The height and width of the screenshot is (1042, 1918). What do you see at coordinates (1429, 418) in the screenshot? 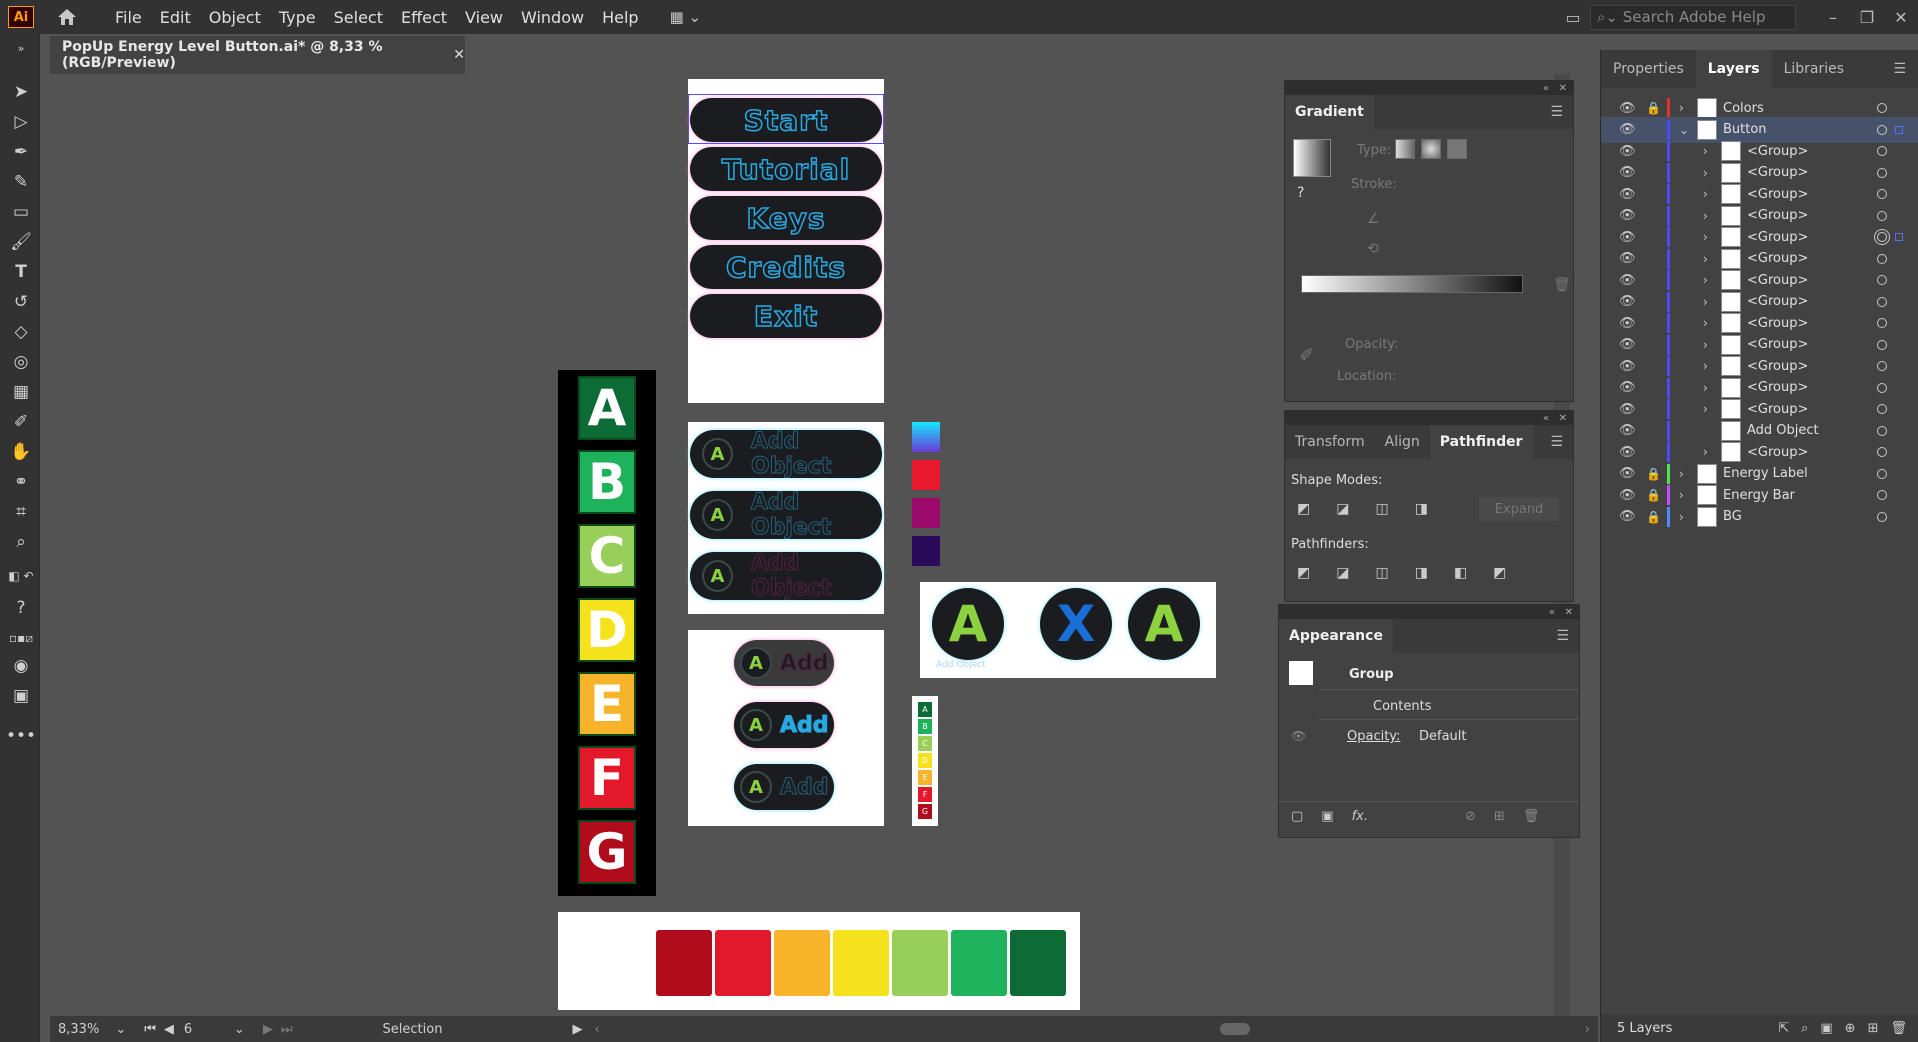
I see `pathfinder-panel-titlebar: « ✕` at bounding box center [1429, 418].